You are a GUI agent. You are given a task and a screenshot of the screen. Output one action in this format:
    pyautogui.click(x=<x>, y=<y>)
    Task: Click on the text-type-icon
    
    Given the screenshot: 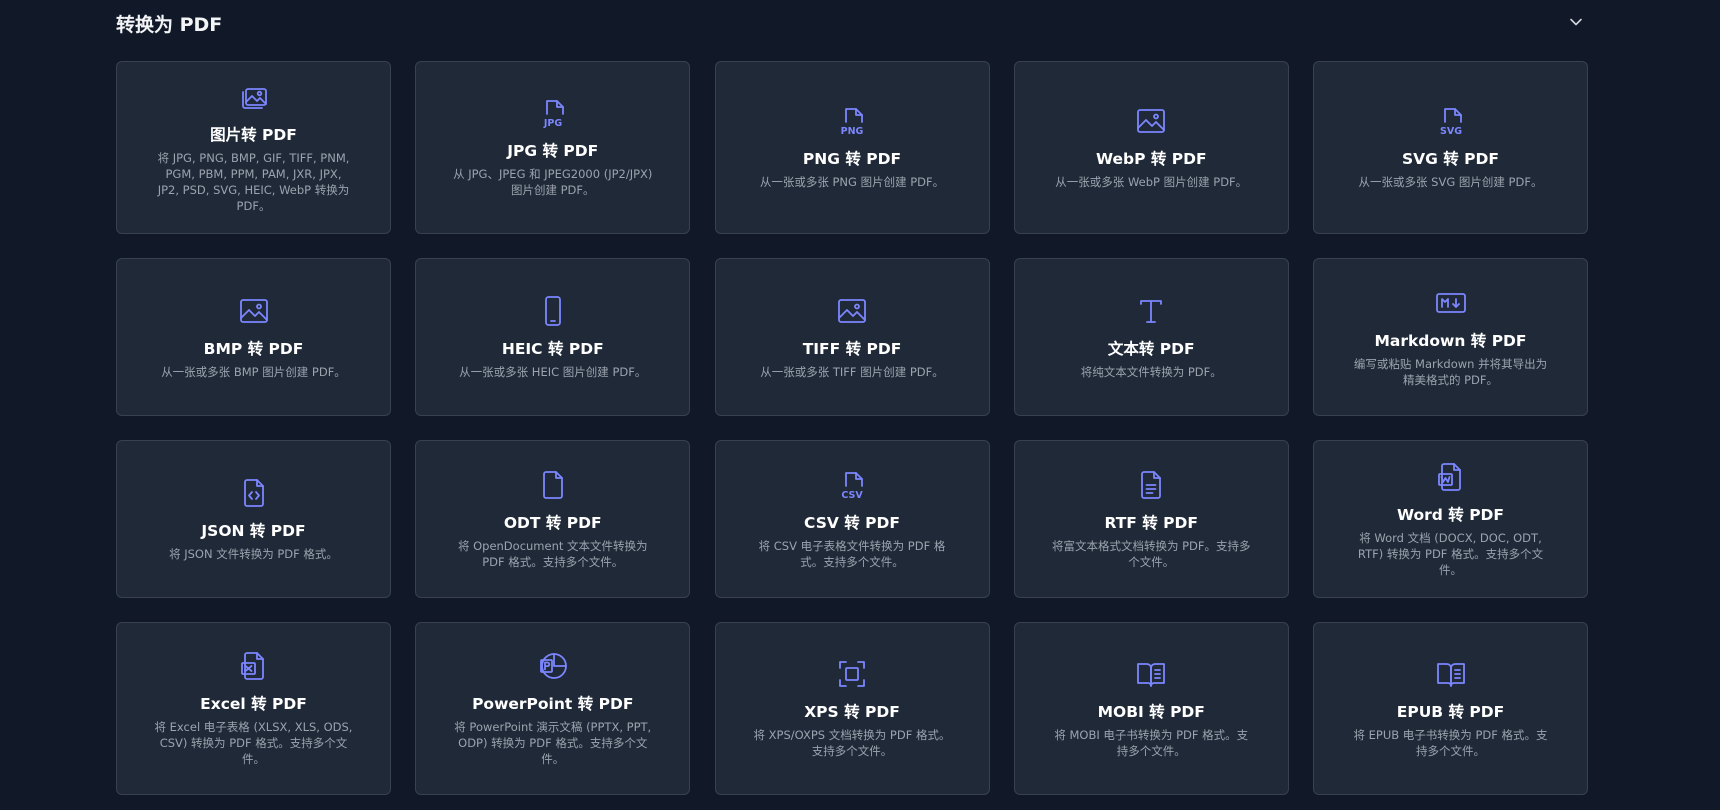 What is the action you would take?
    pyautogui.click(x=1151, y=311)
    